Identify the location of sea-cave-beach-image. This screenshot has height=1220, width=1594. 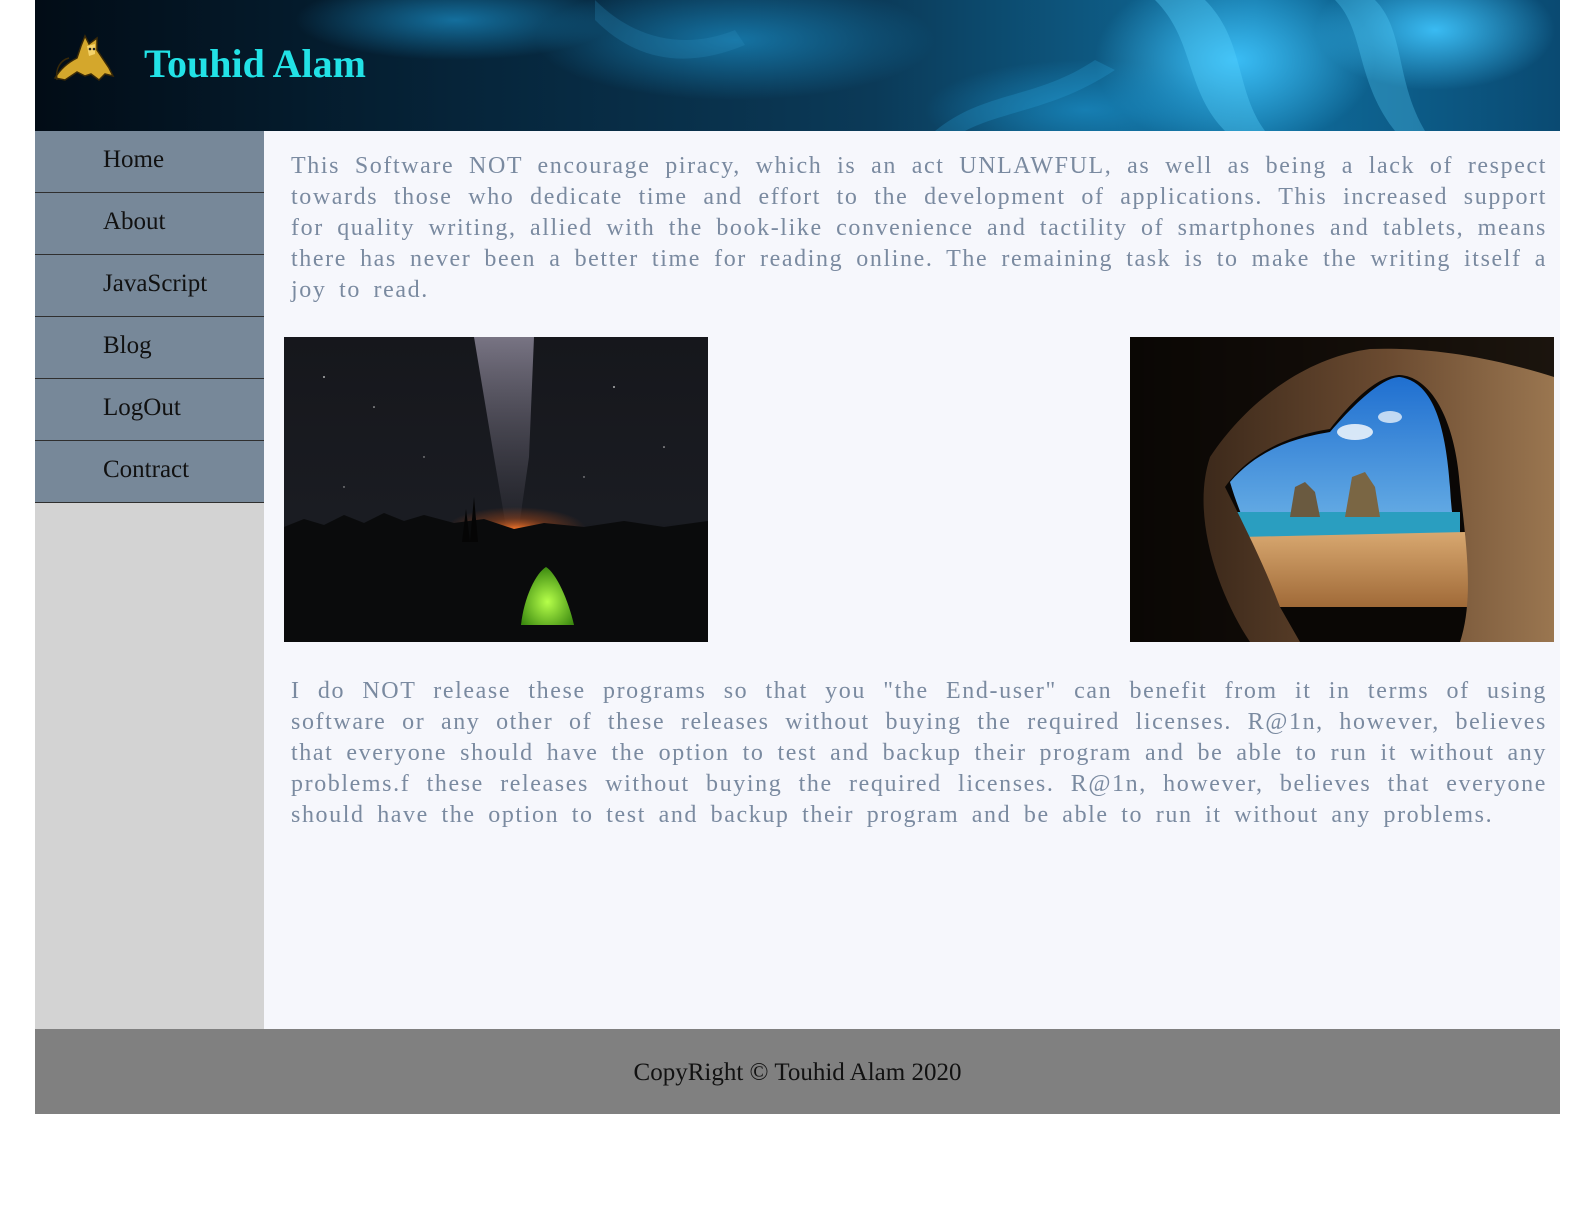
(1342, 489).